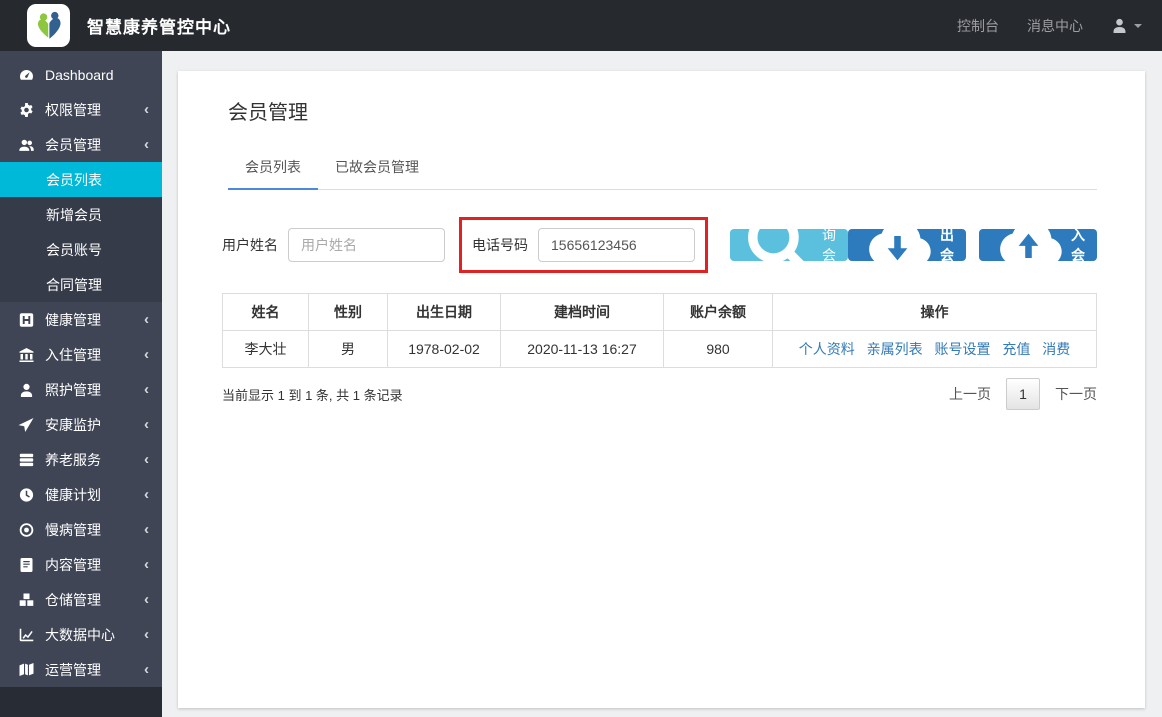 The width and height of the screenshot is (1162, 717). Describe the element at coordinates (265, 312) in the screenshot. I see `col-name: 姓名` at that location.